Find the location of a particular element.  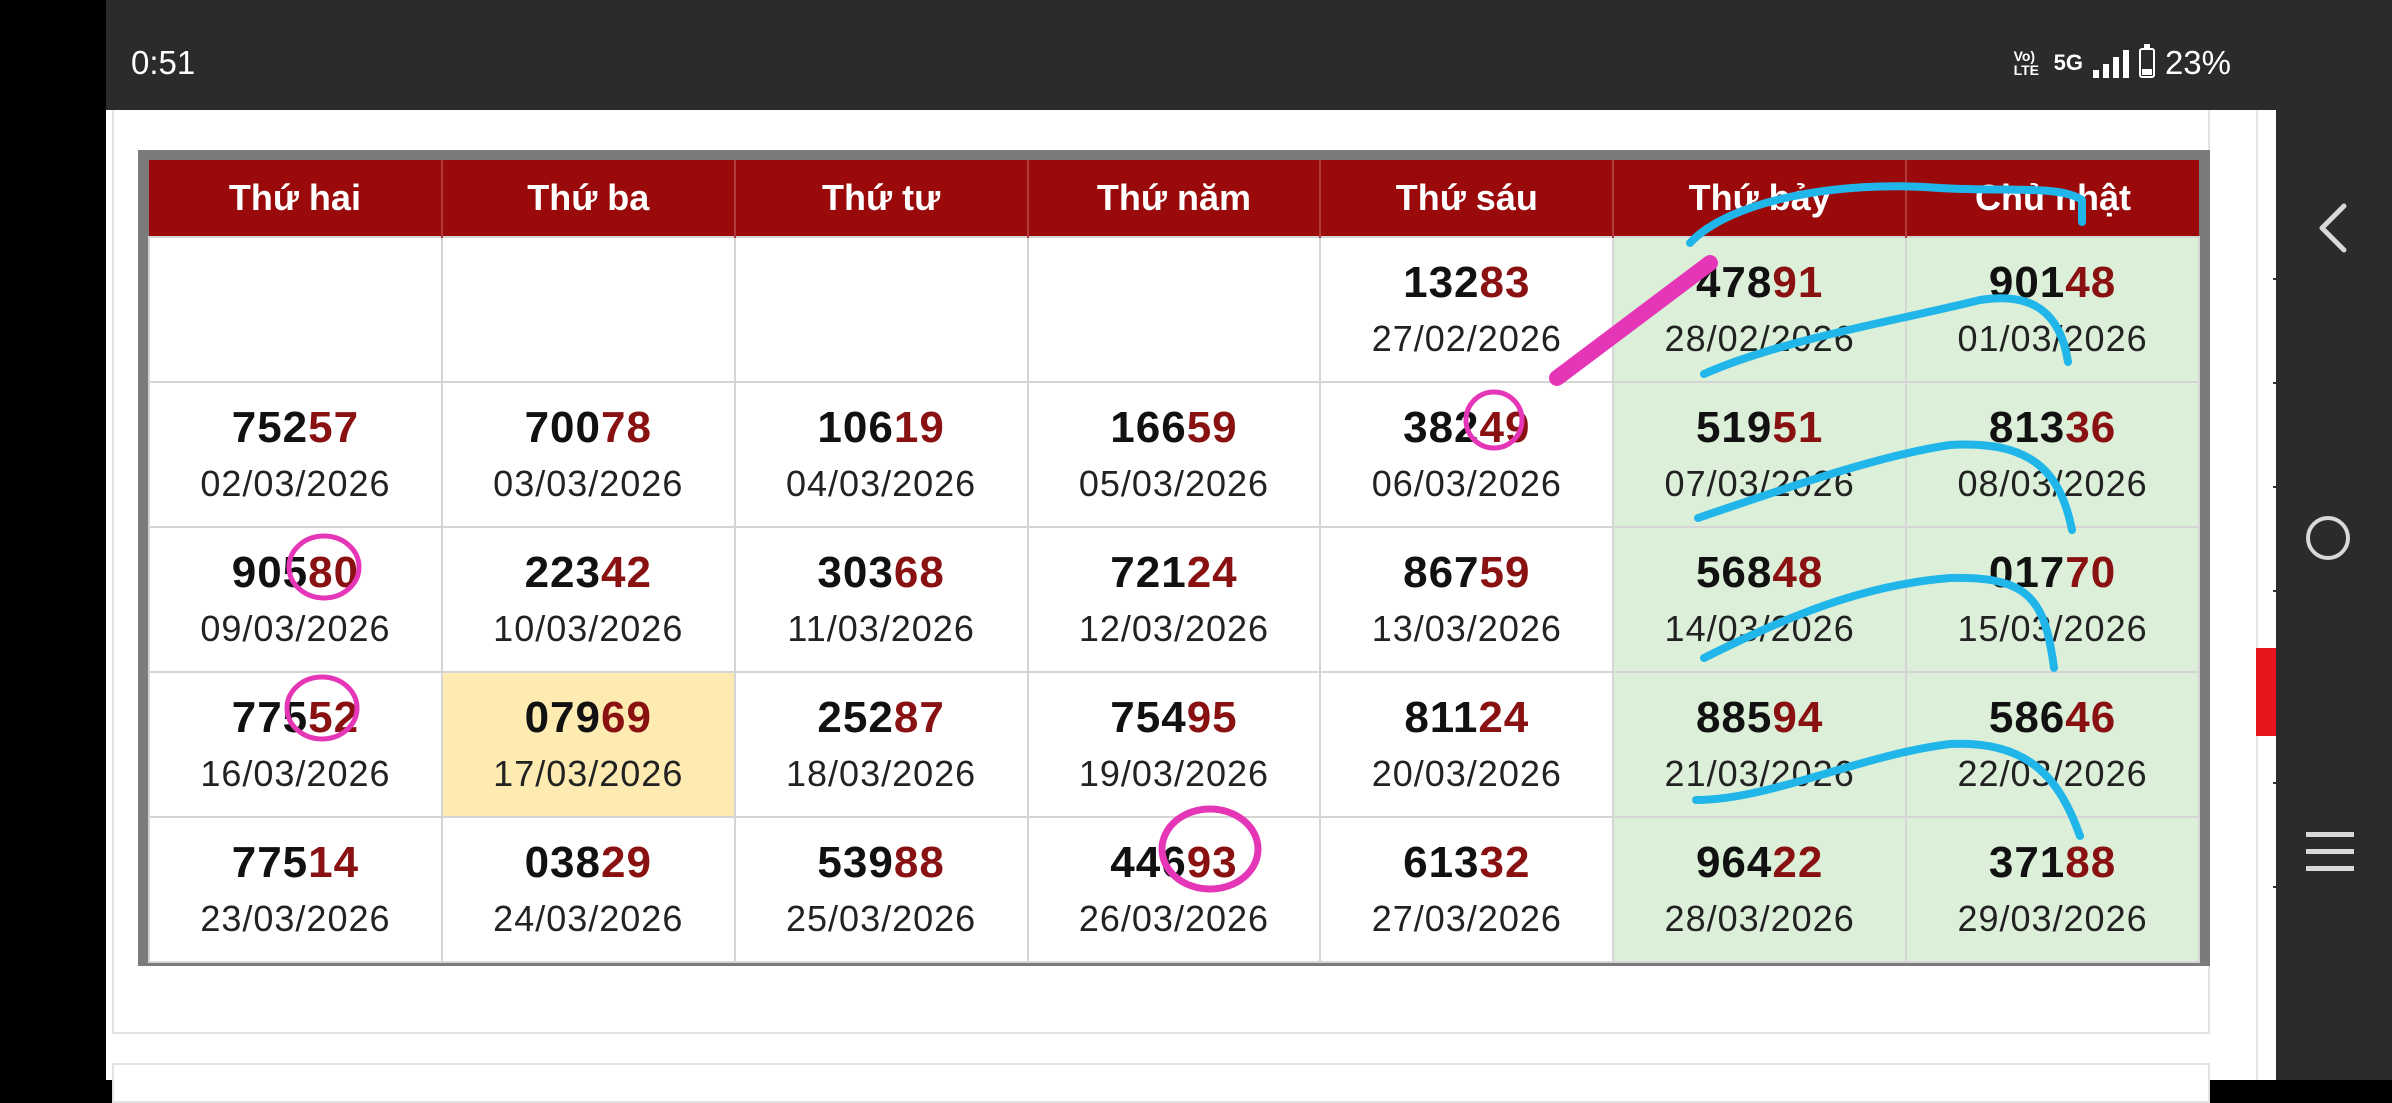

day-cell: 75257 02/03/2026 is located at coordinates (295, 454).